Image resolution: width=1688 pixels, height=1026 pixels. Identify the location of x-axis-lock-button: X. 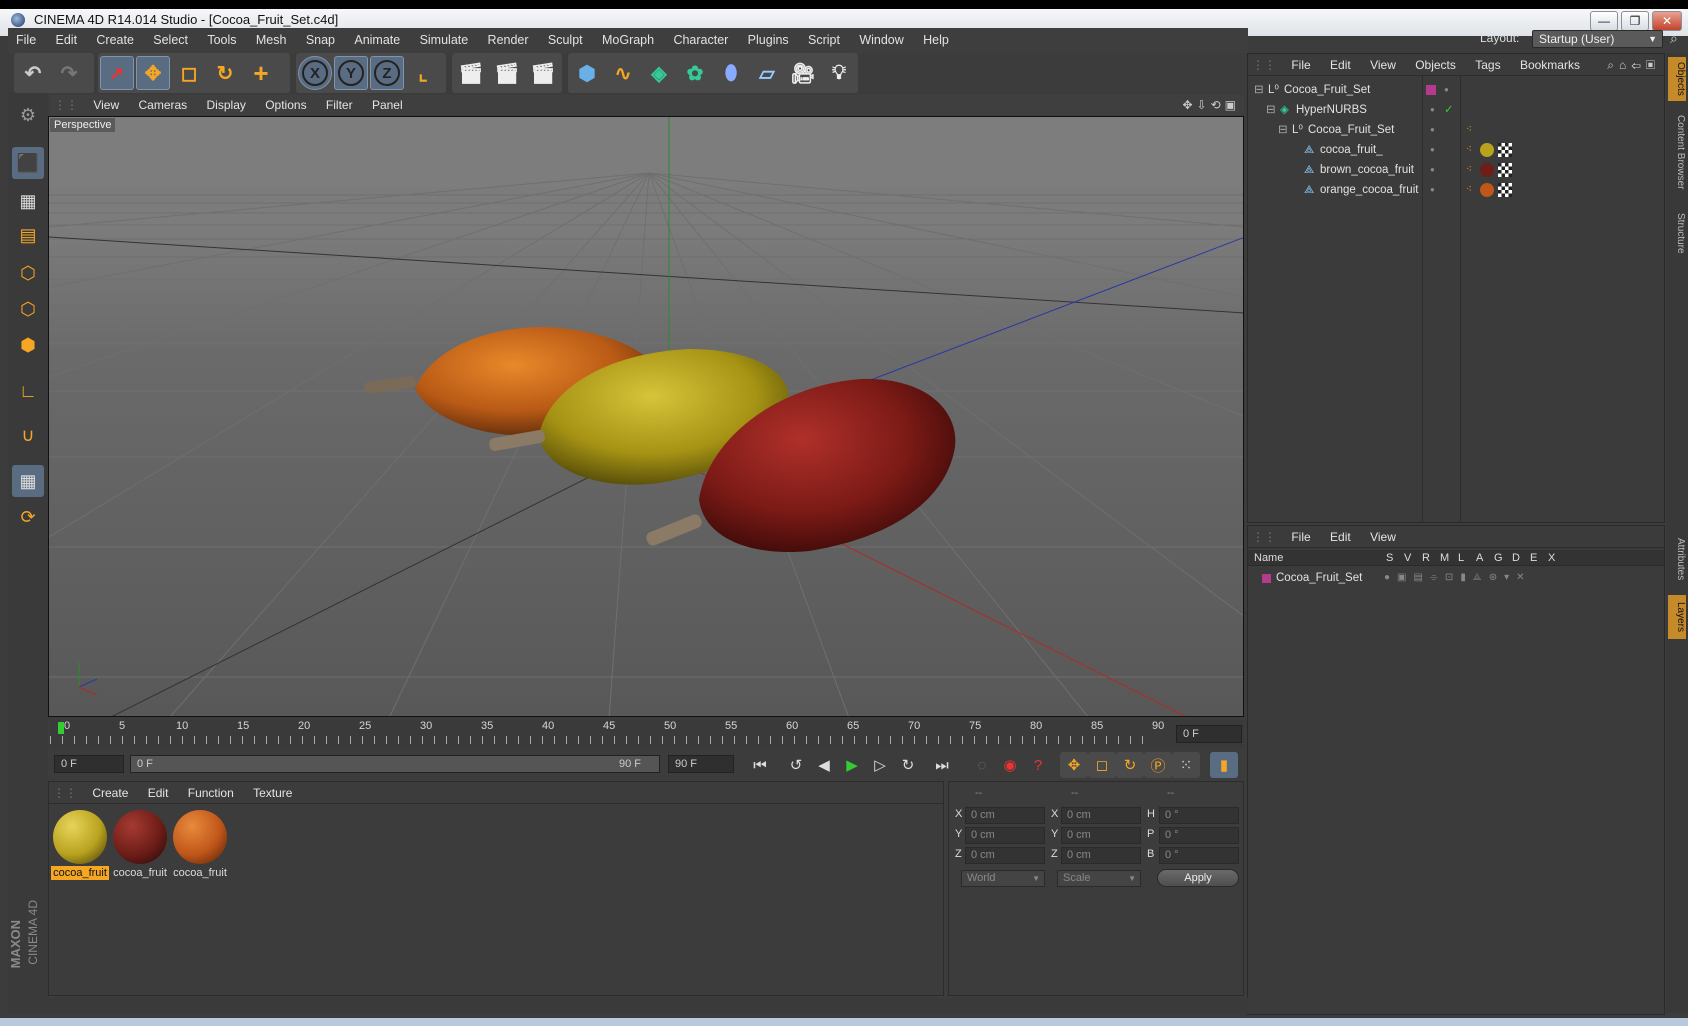
(315, 73).